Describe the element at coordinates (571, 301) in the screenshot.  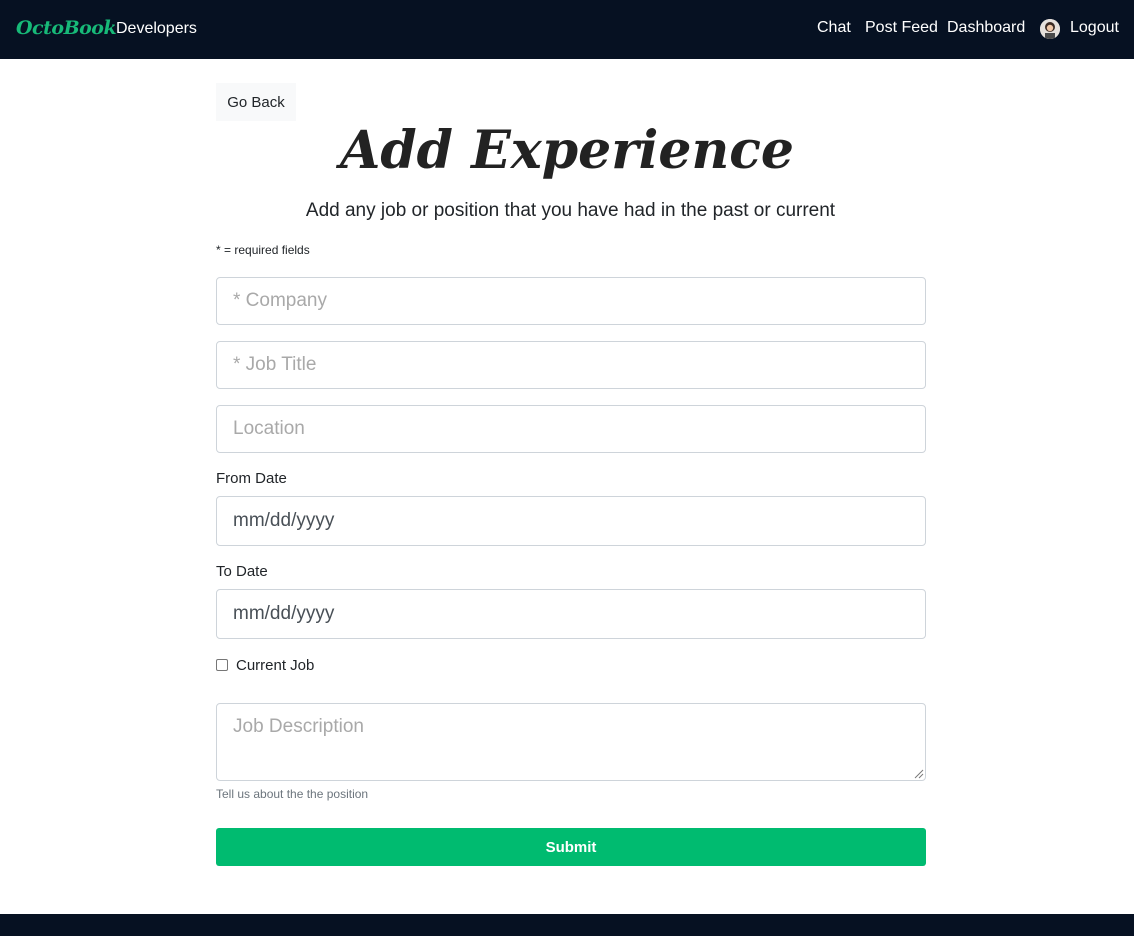
I see `company-input` at that location.